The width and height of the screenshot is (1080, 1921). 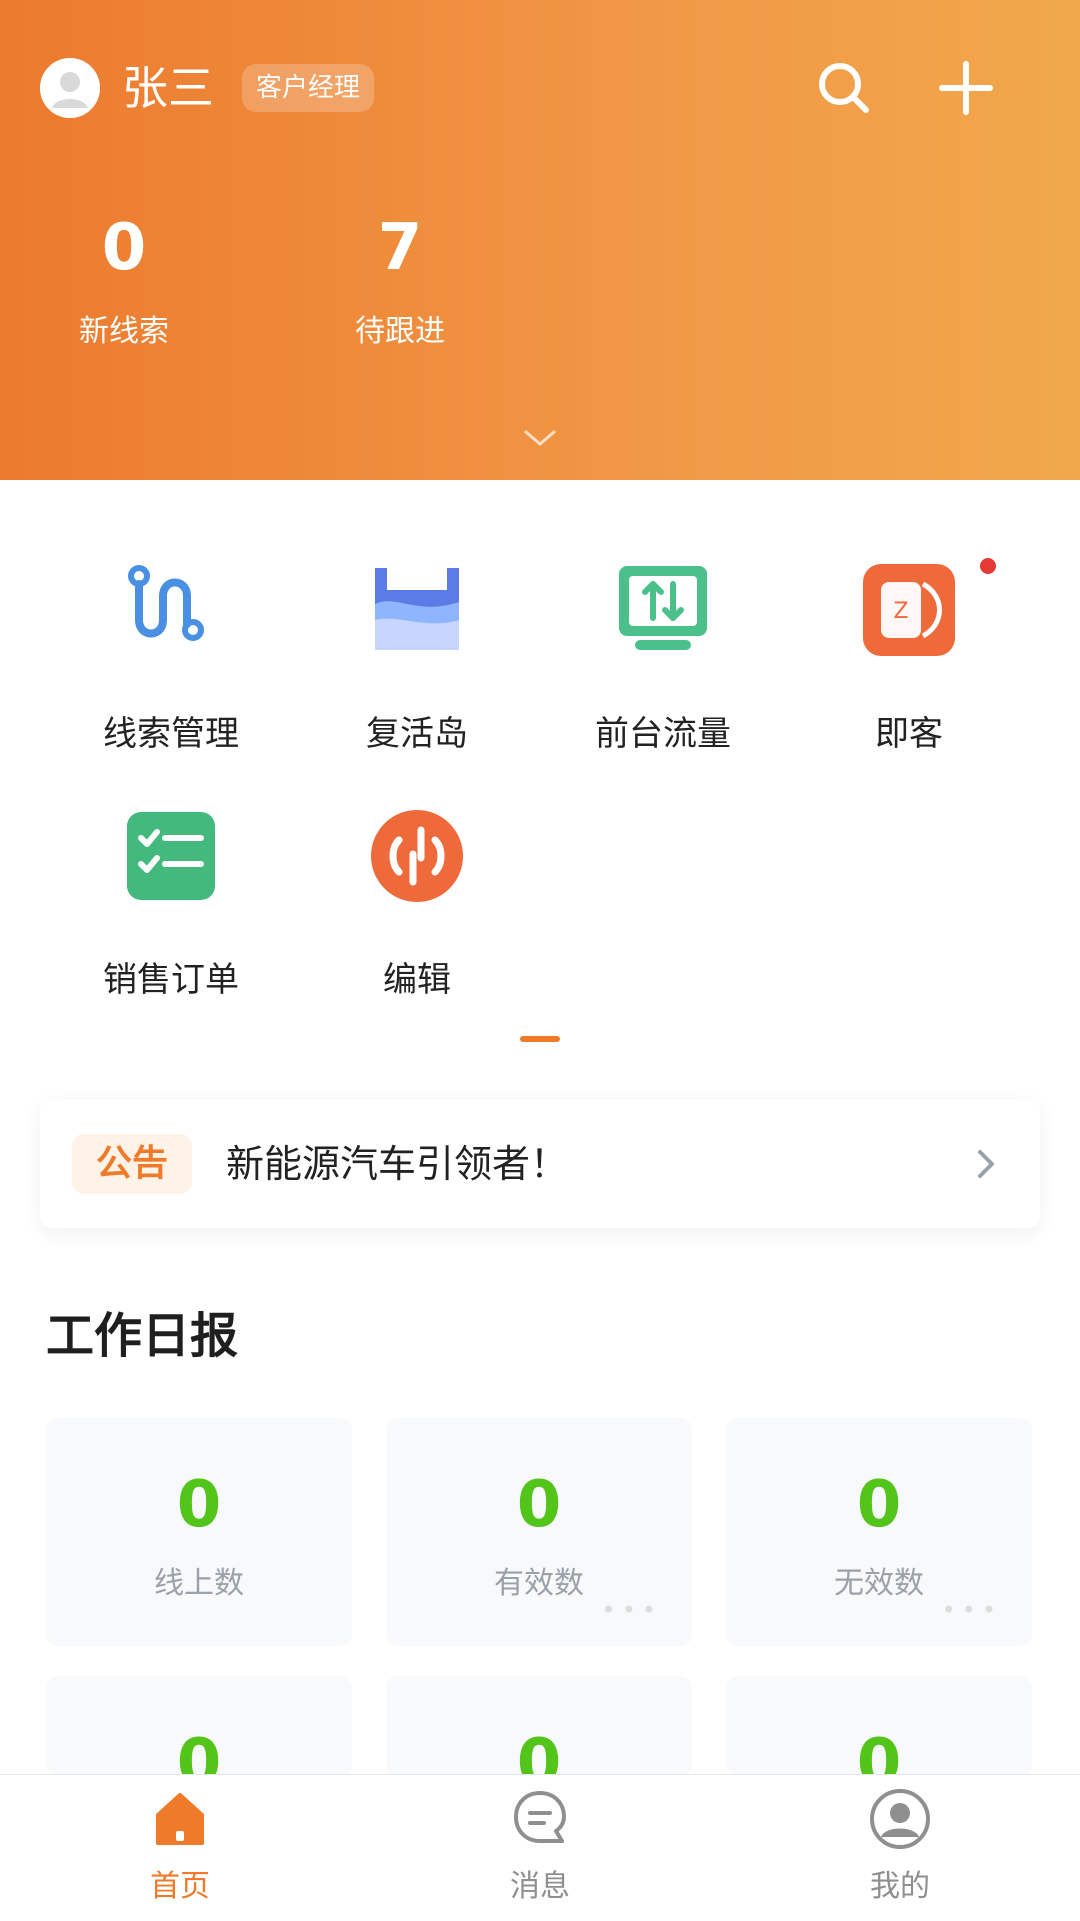 I want to click on tab-messages: 消息, so click(x=540, y=1846).